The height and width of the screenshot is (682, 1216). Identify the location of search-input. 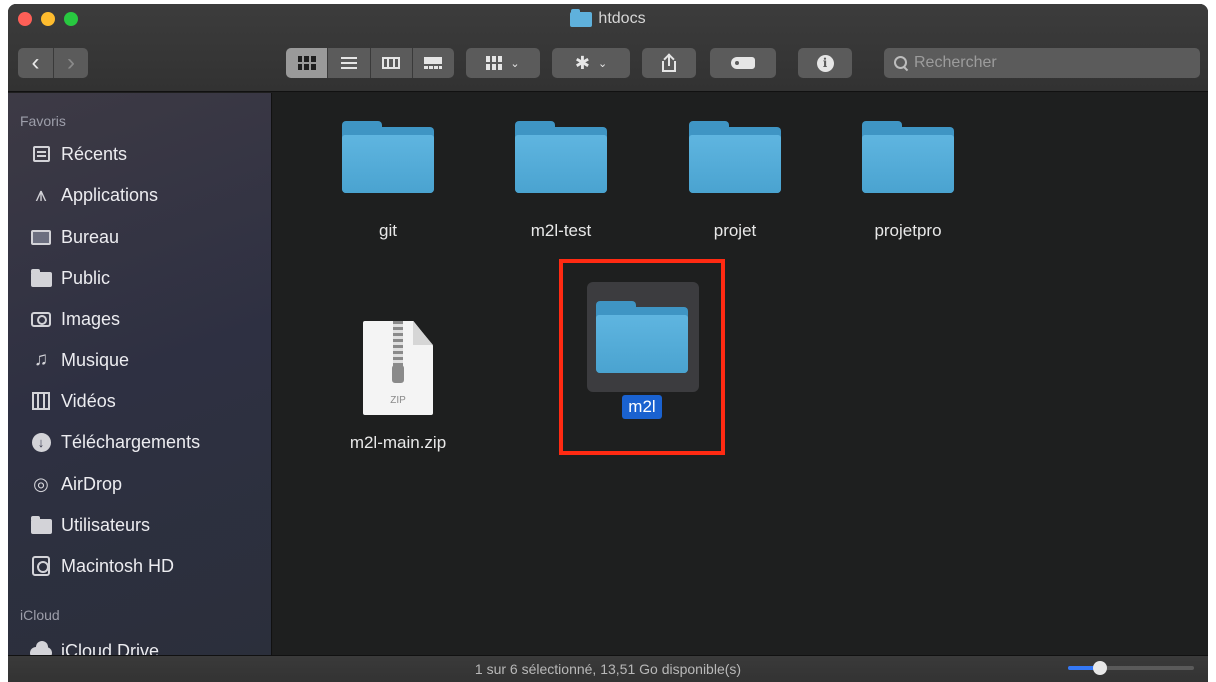
(1044, 63).